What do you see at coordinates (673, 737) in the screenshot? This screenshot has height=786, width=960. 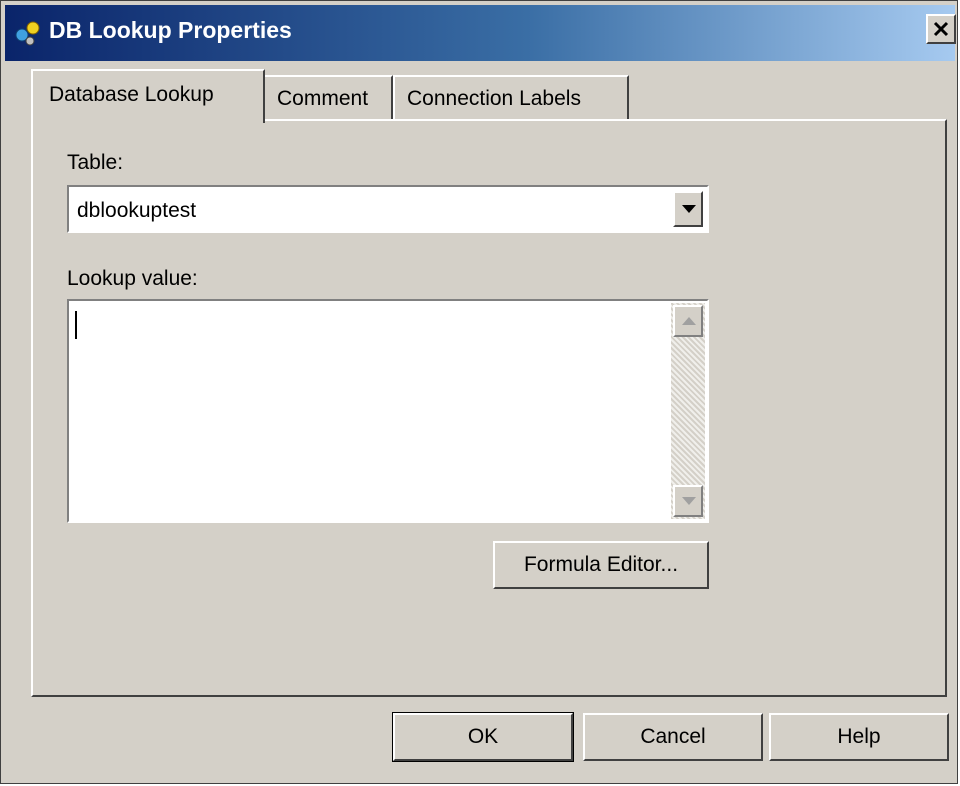 I see `cancel-button: Cancel` at bounding box center [673, 737].